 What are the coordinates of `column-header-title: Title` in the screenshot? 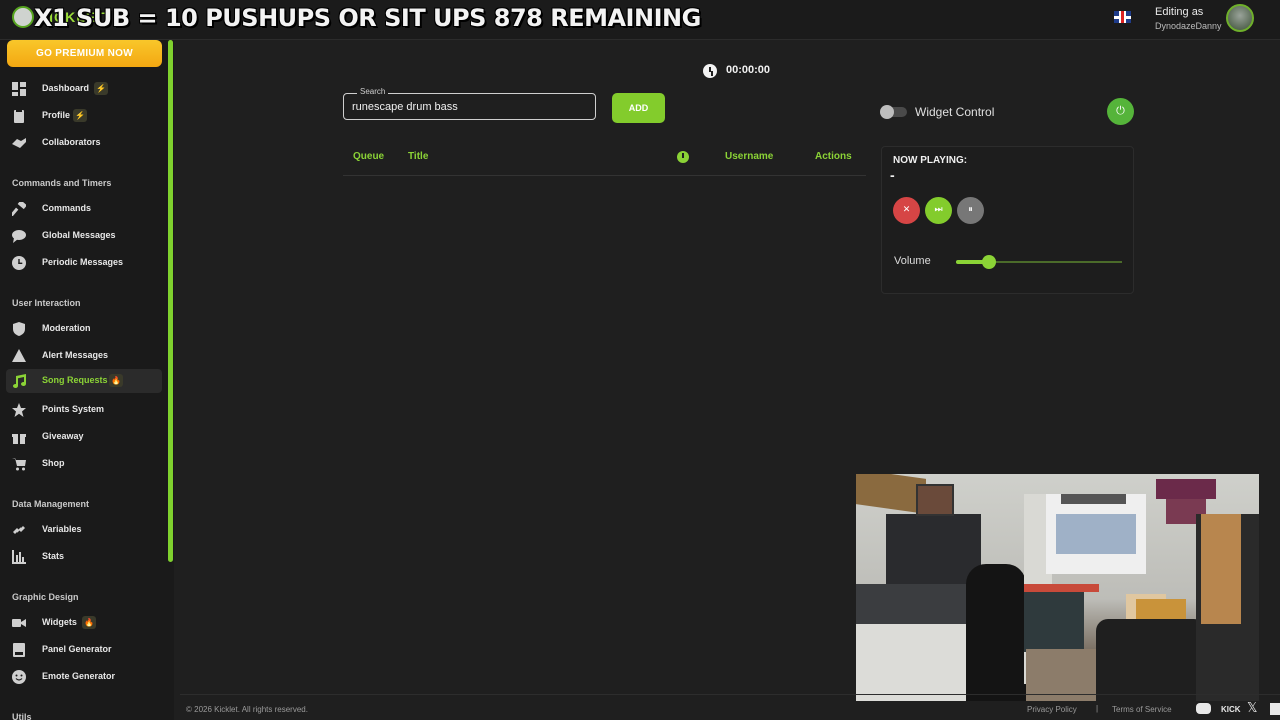 It's located at (418, 156).